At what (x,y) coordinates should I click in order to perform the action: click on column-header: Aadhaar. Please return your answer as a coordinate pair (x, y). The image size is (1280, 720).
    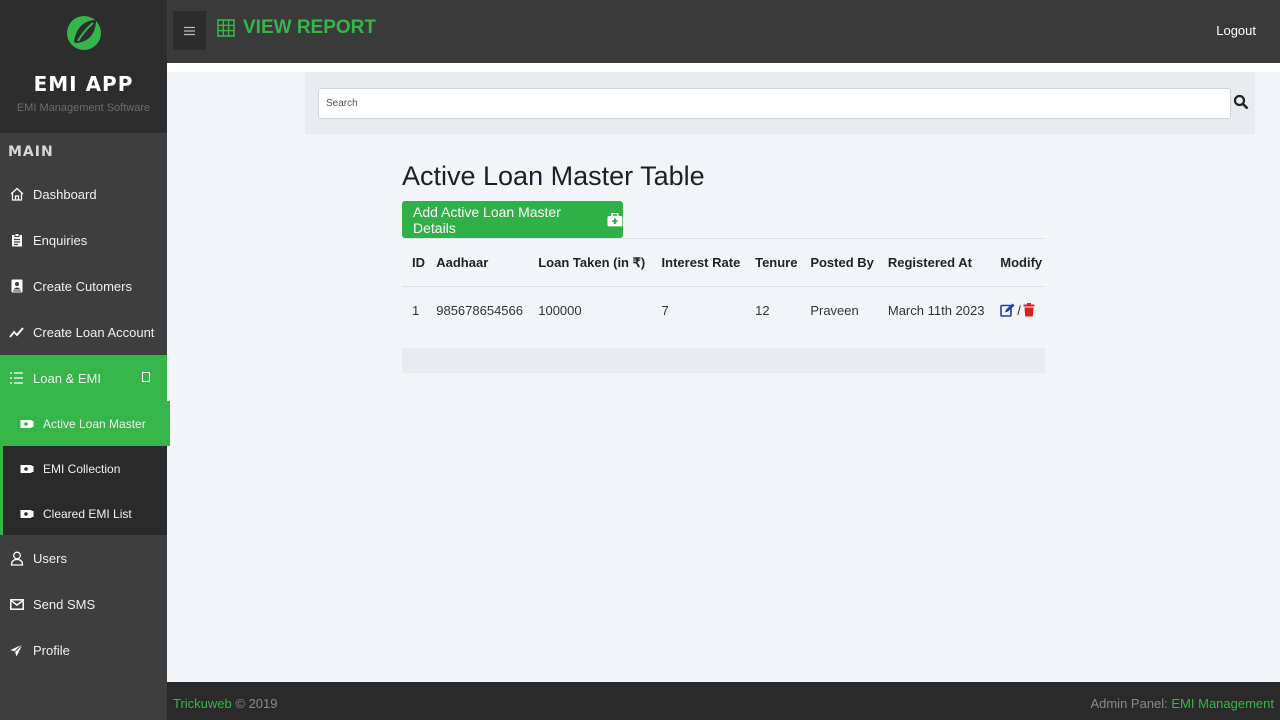
    Looking at the image, I should click on (477, 262).